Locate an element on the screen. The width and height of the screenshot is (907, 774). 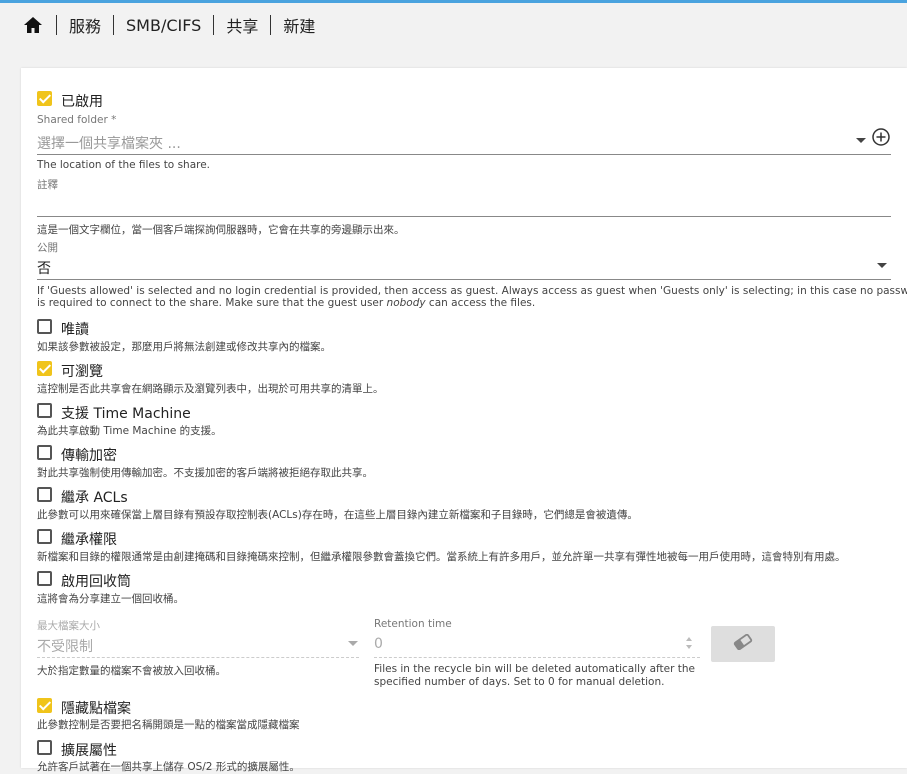
comment-hint: 這是一個文字欄位，當一個客戶端探詢伺服器時，它會在共享的旁邊顯示出來。 is located at coordinates (221, 230).